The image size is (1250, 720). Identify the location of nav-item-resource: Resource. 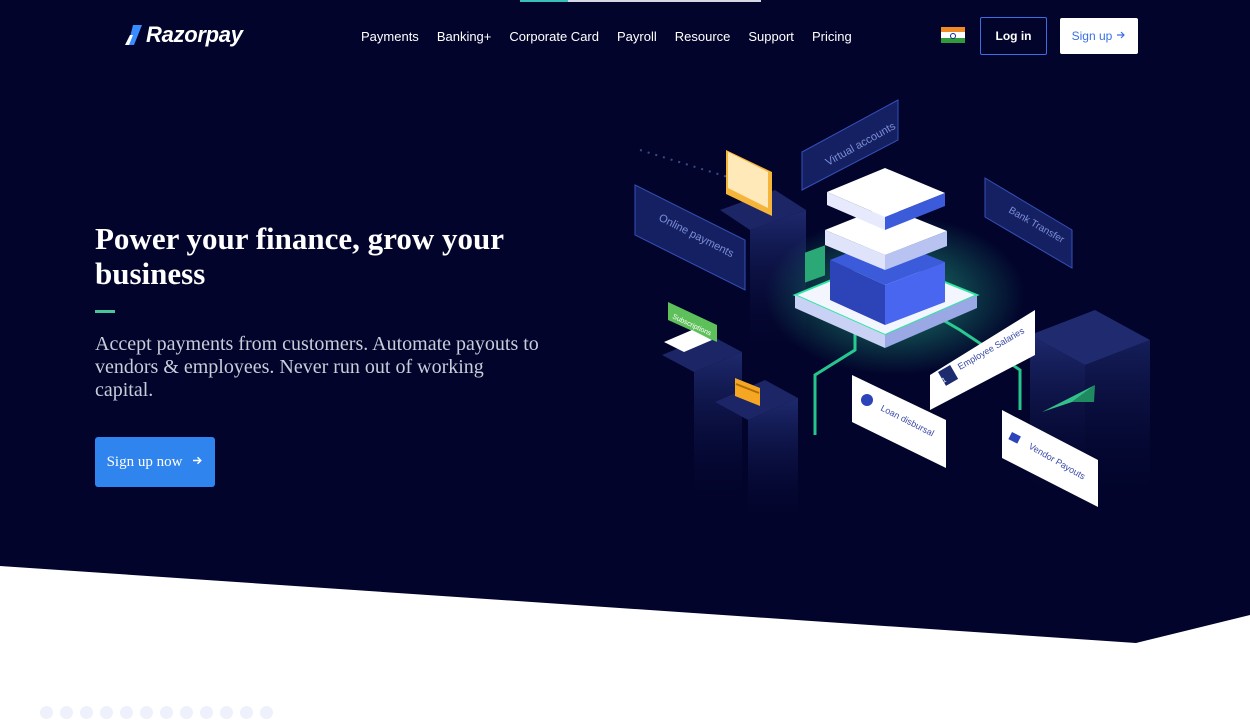
(703, 37).